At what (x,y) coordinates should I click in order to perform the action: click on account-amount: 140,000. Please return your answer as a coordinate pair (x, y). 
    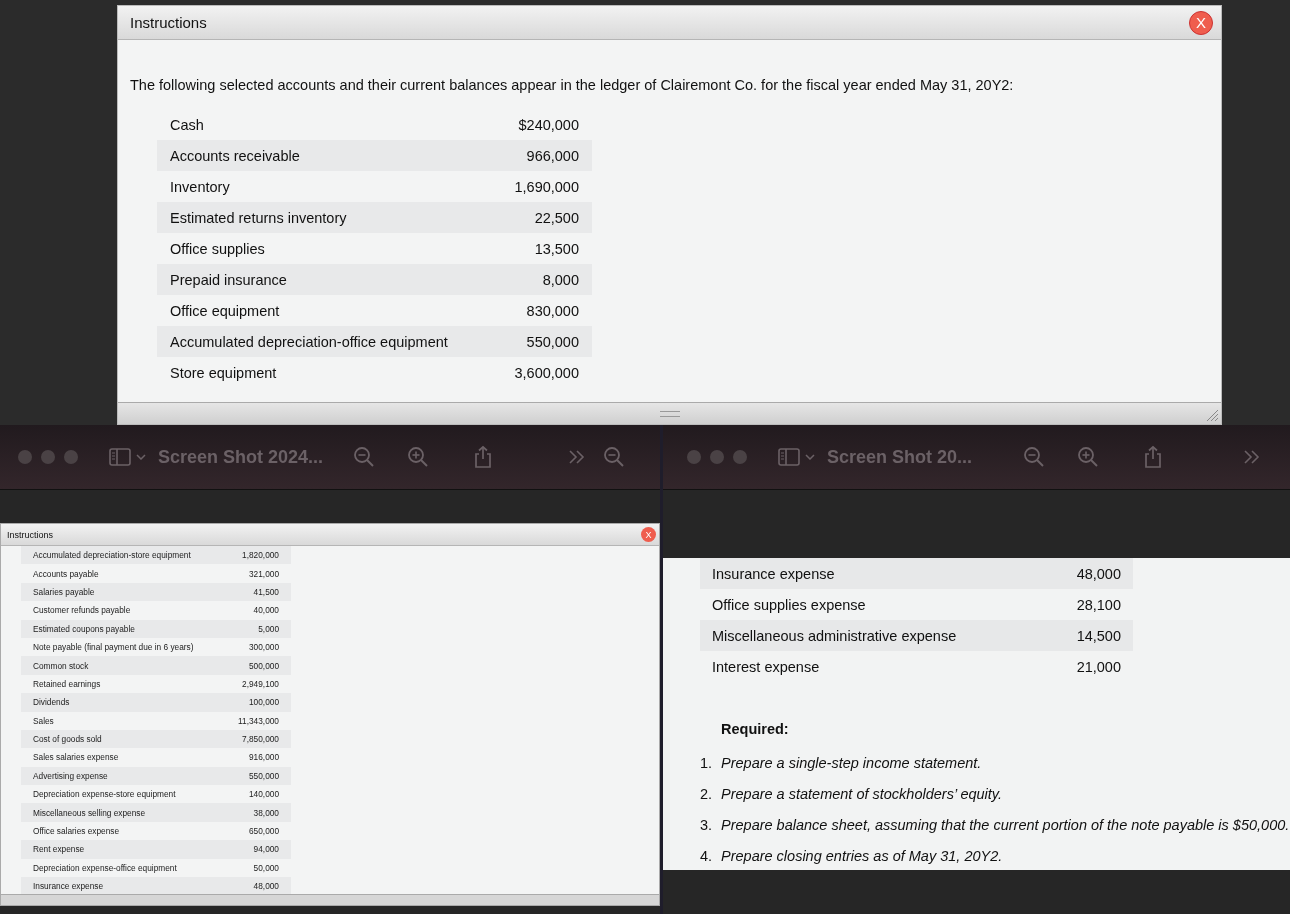
    Looking at the image, I should click on (264, 794).